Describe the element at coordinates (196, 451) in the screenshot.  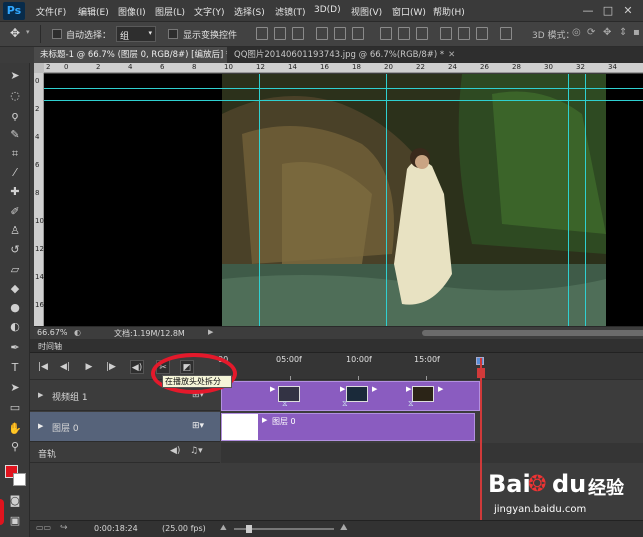
I see `music-note-icon: ♫▾` at that location.